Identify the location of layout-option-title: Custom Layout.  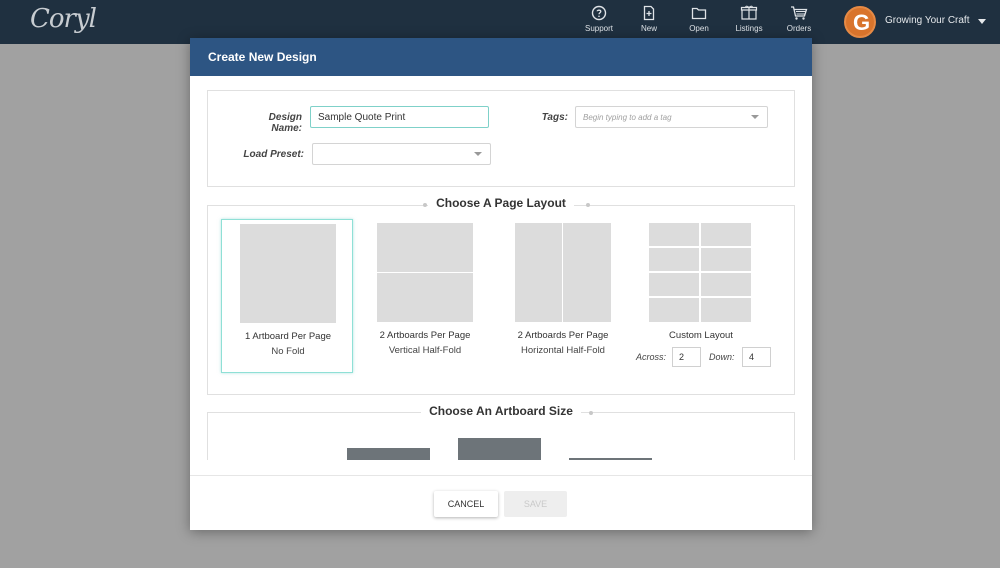
(701, 335).